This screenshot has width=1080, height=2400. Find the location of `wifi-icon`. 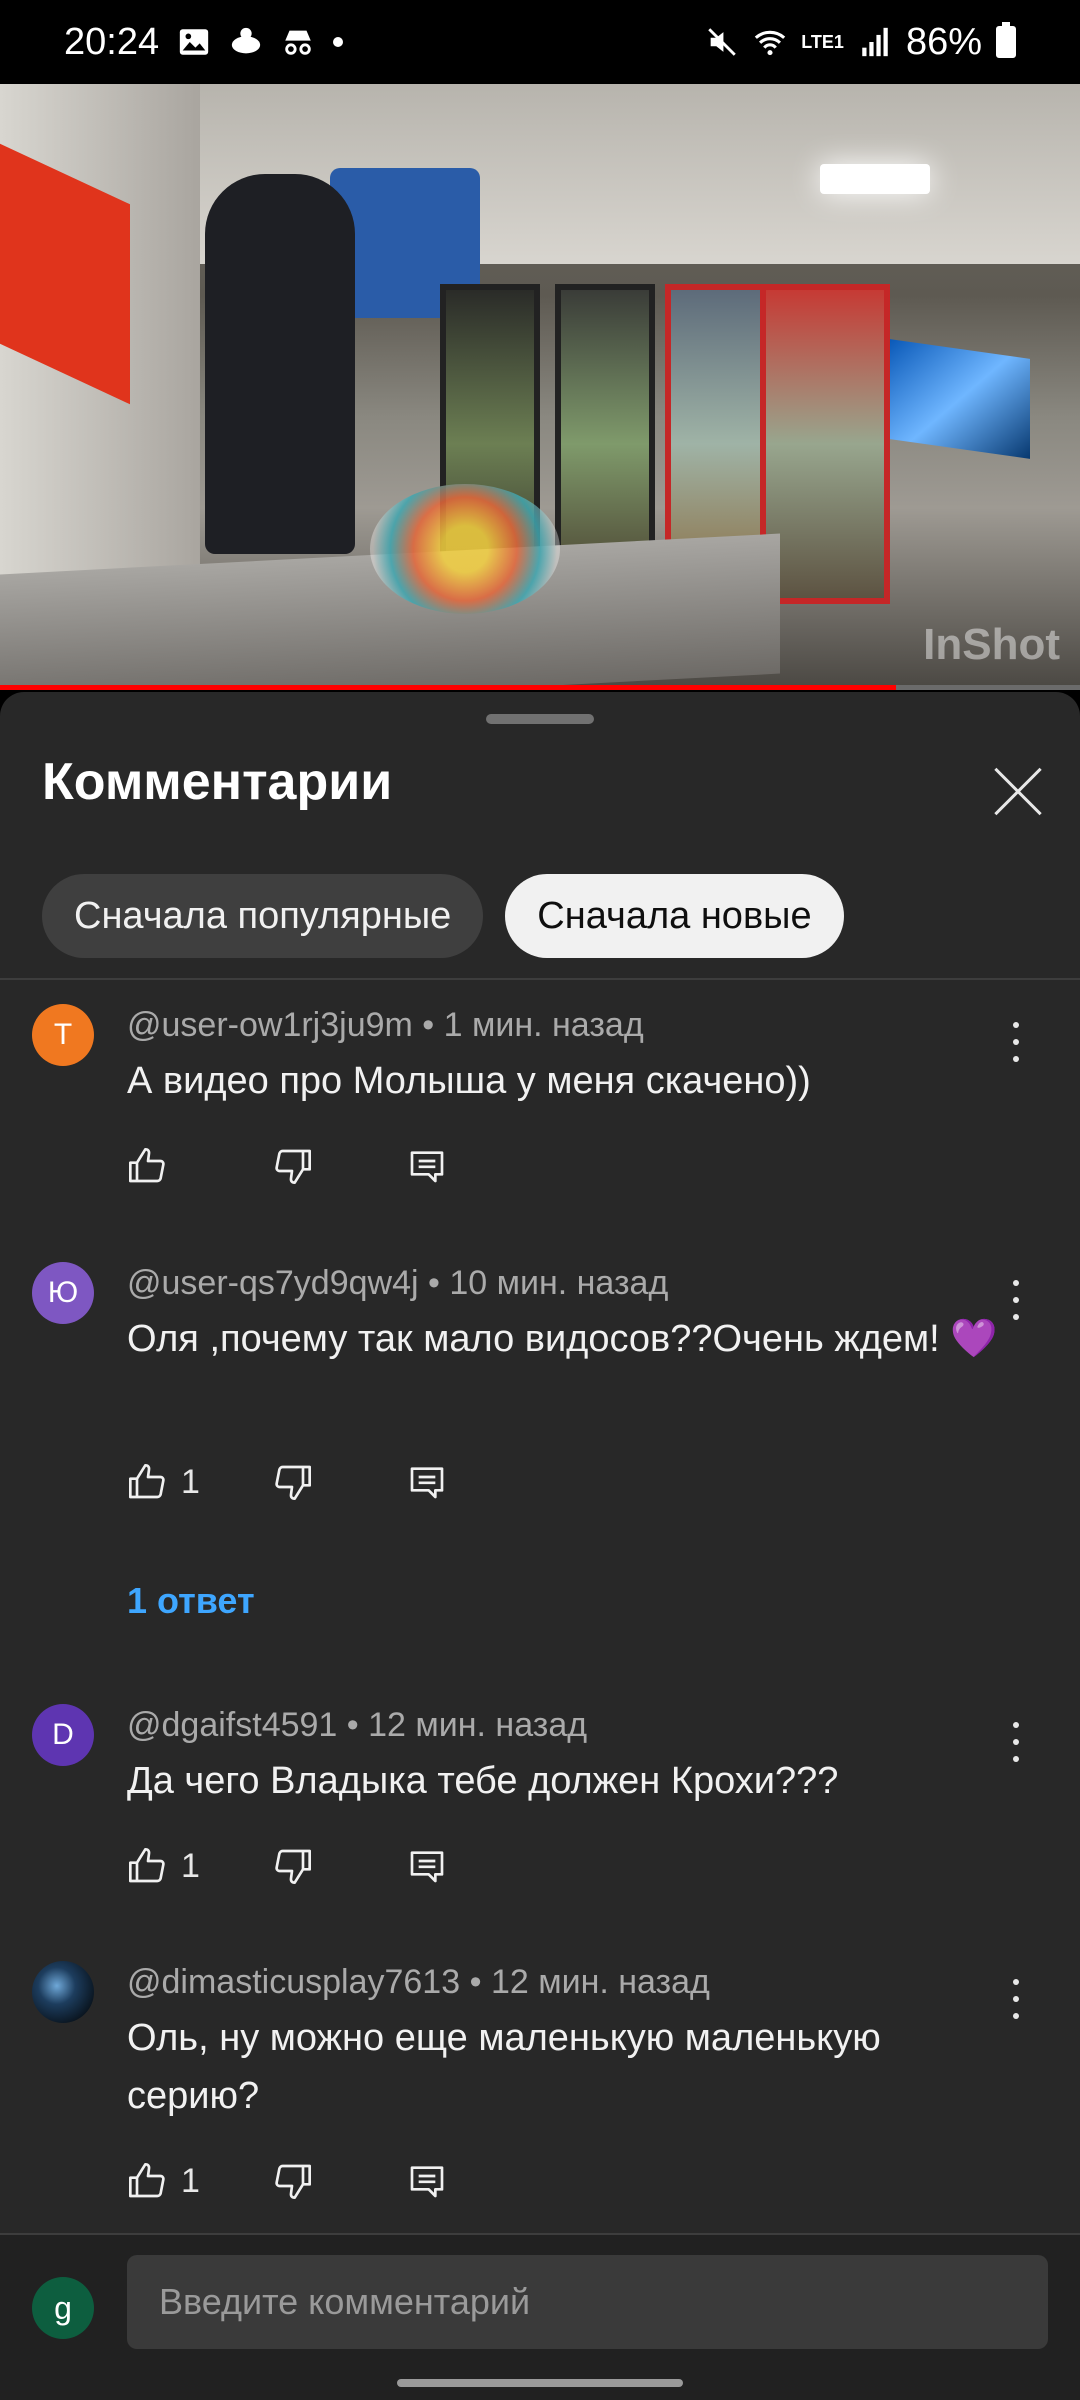

wifi-icon is located at coordinates (770, 43).